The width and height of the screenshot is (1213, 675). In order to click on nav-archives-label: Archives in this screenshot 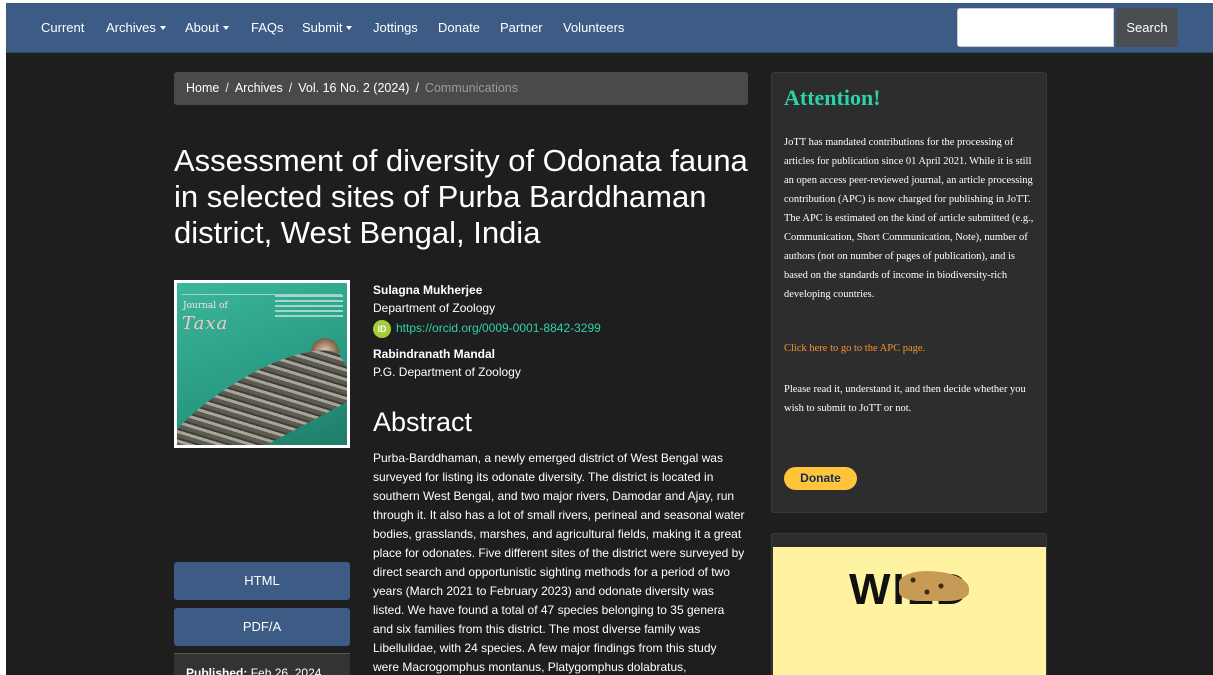, I will do `click(131, 27)`.